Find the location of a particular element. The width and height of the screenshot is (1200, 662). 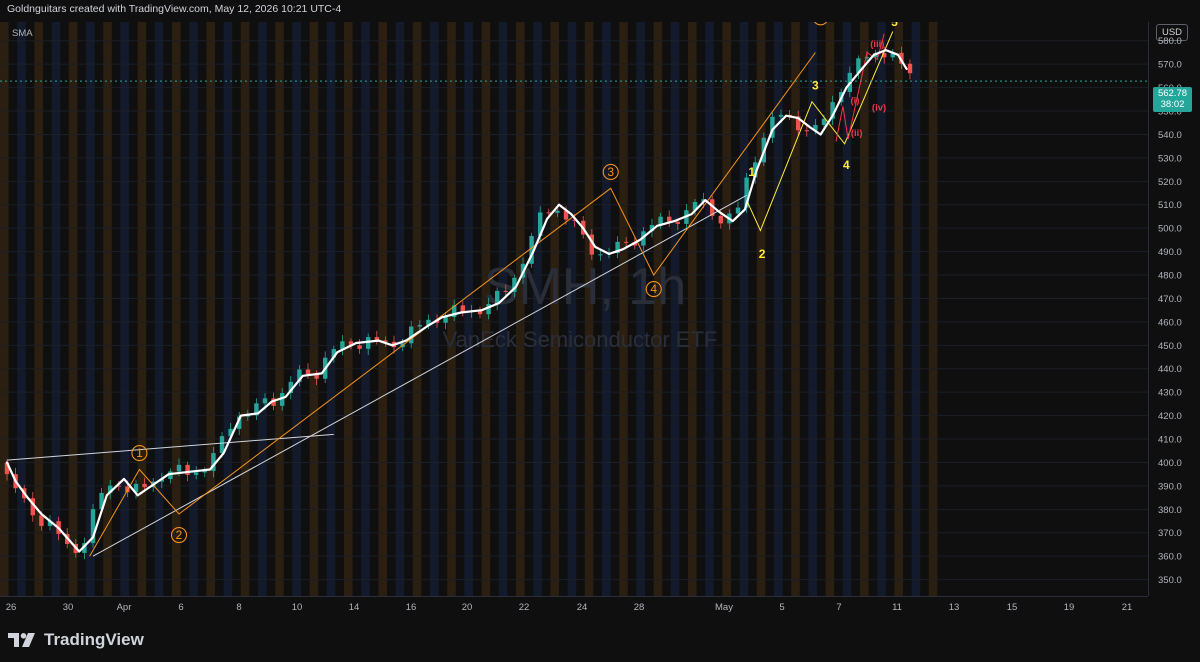

time-tick-label: May is located at coordinates (724, 607).